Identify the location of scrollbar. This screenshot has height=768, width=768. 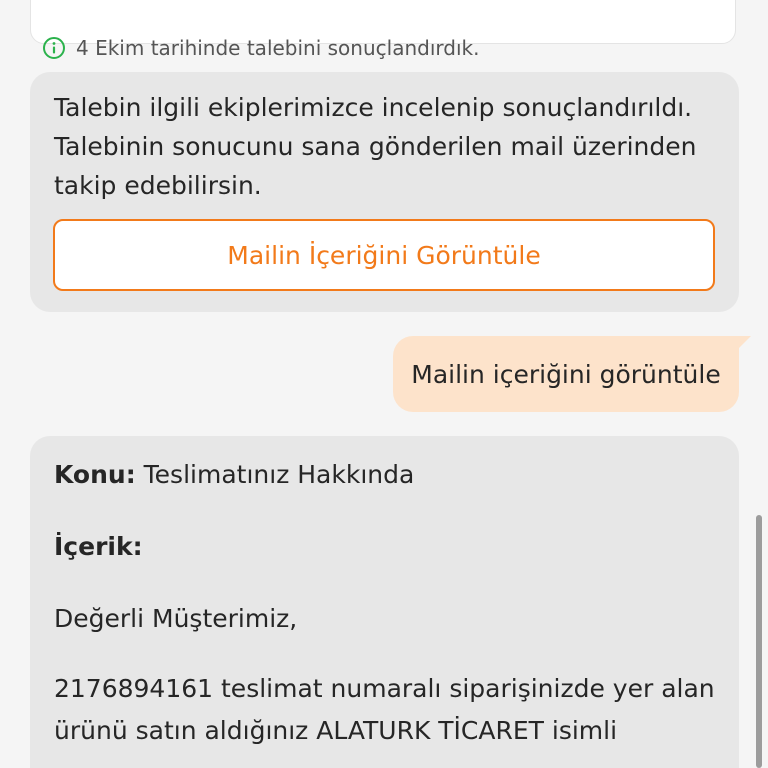
(759, 641).